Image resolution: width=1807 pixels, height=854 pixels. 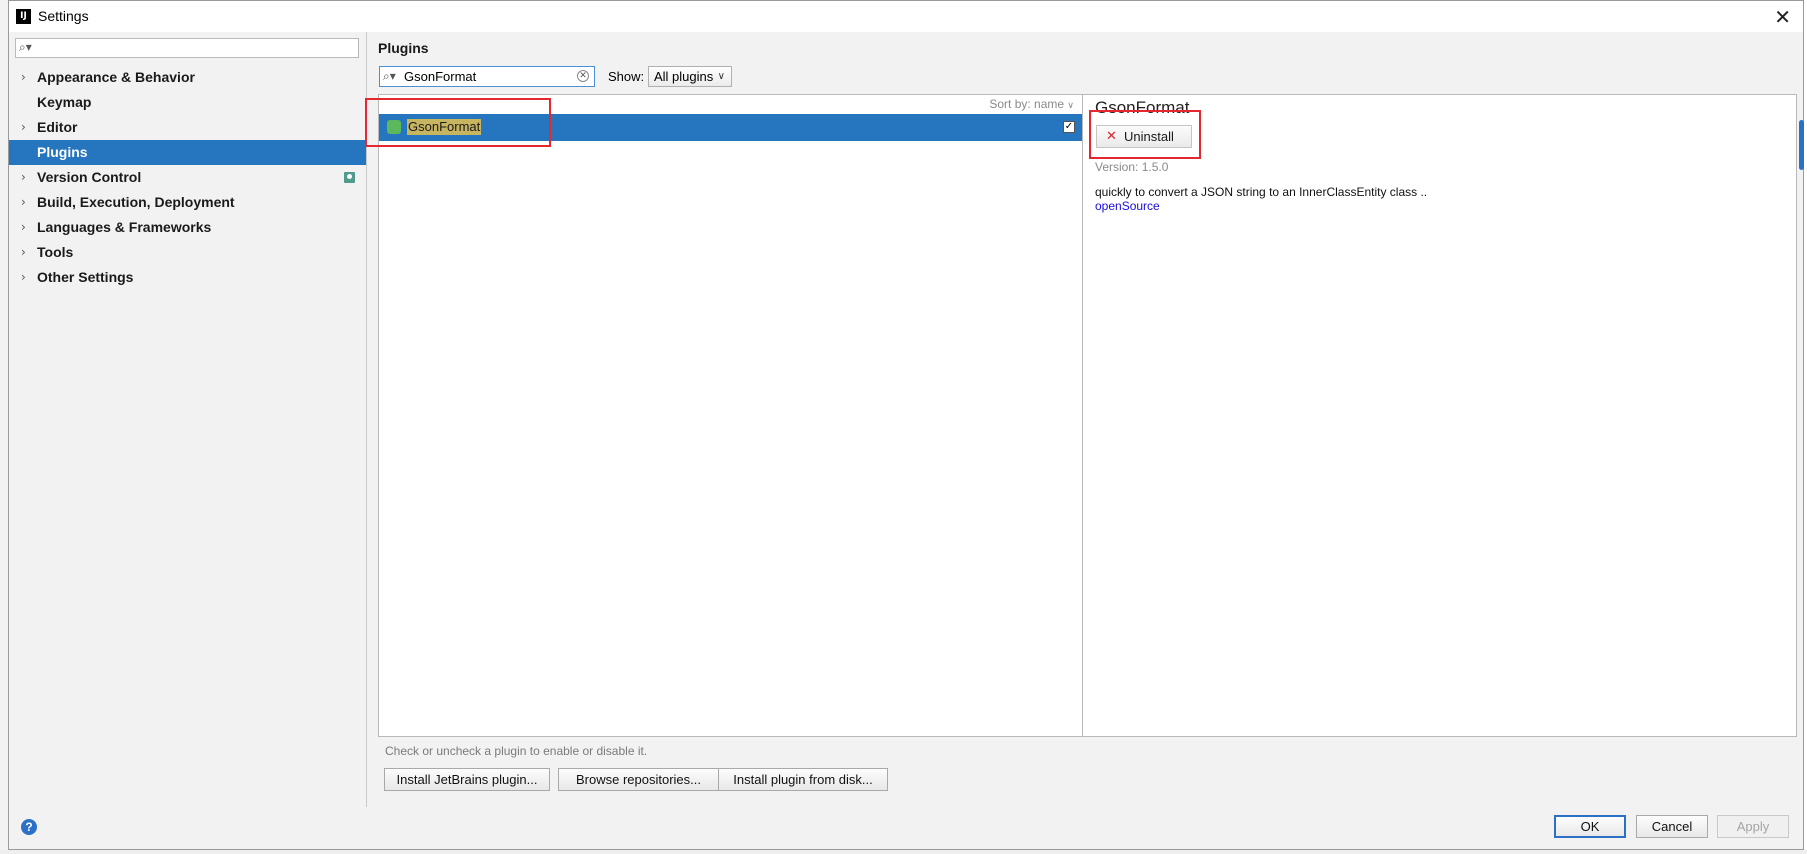 I want to click on cancel-button: Cancel, so click(x=1672, y=826).